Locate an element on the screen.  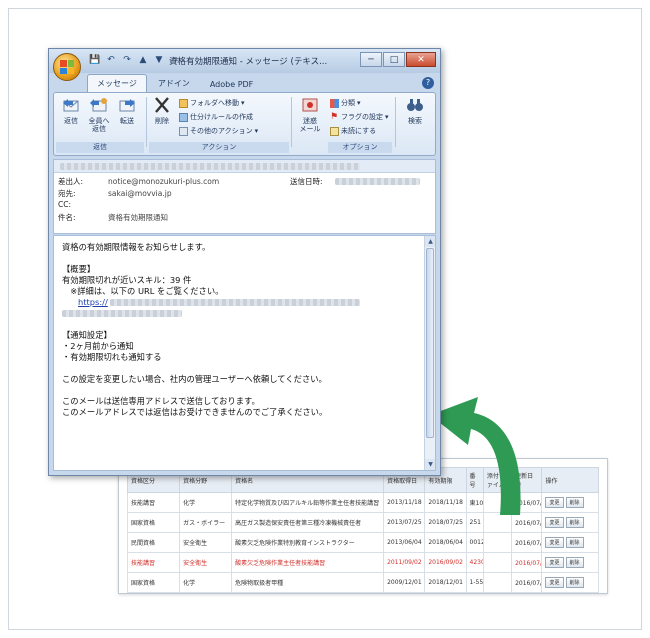
flag-icon: ⚑ is located at coordinates (334, 116).